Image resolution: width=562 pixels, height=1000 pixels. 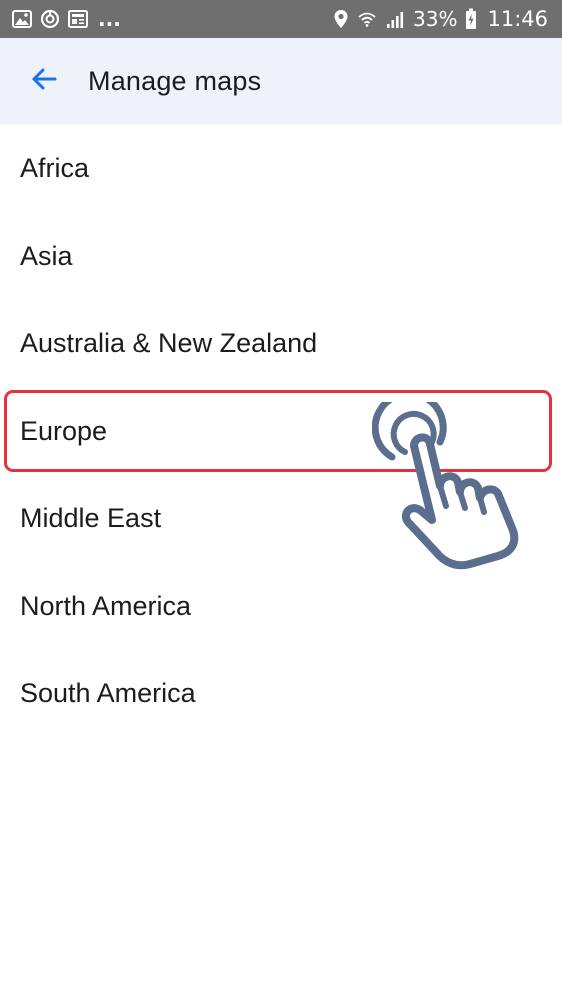 What do you see at coordinates (108, 693) in the screenshot?
I see `region-label: South America` at bounding box center [108, 693].